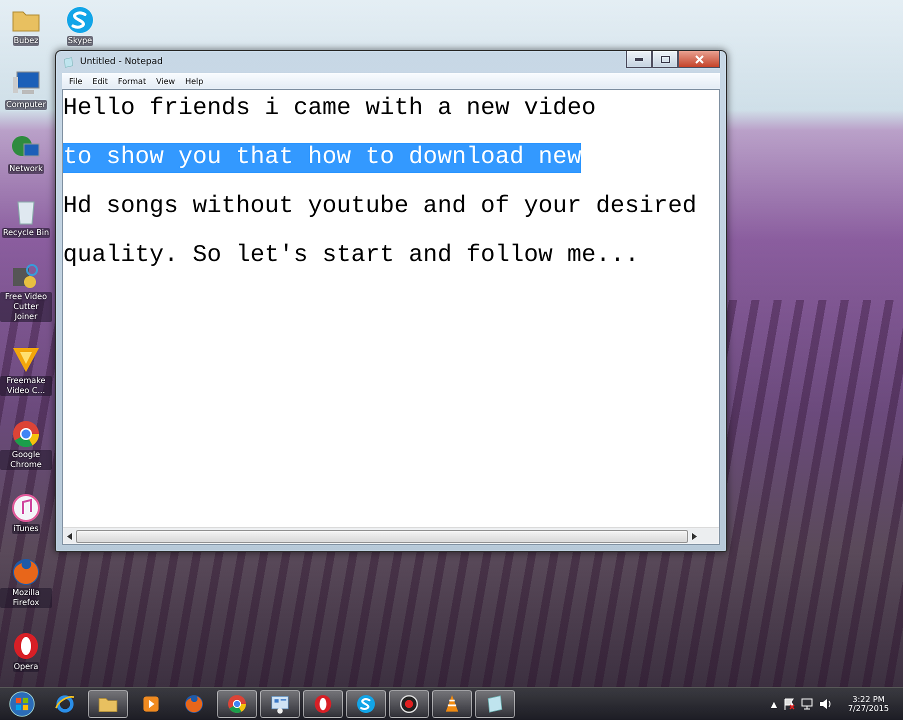  What do you see at coordinates (868, 708) in the screenshot?
I see `clock-date: 7/27/2015` at bounding box center [868, 708].